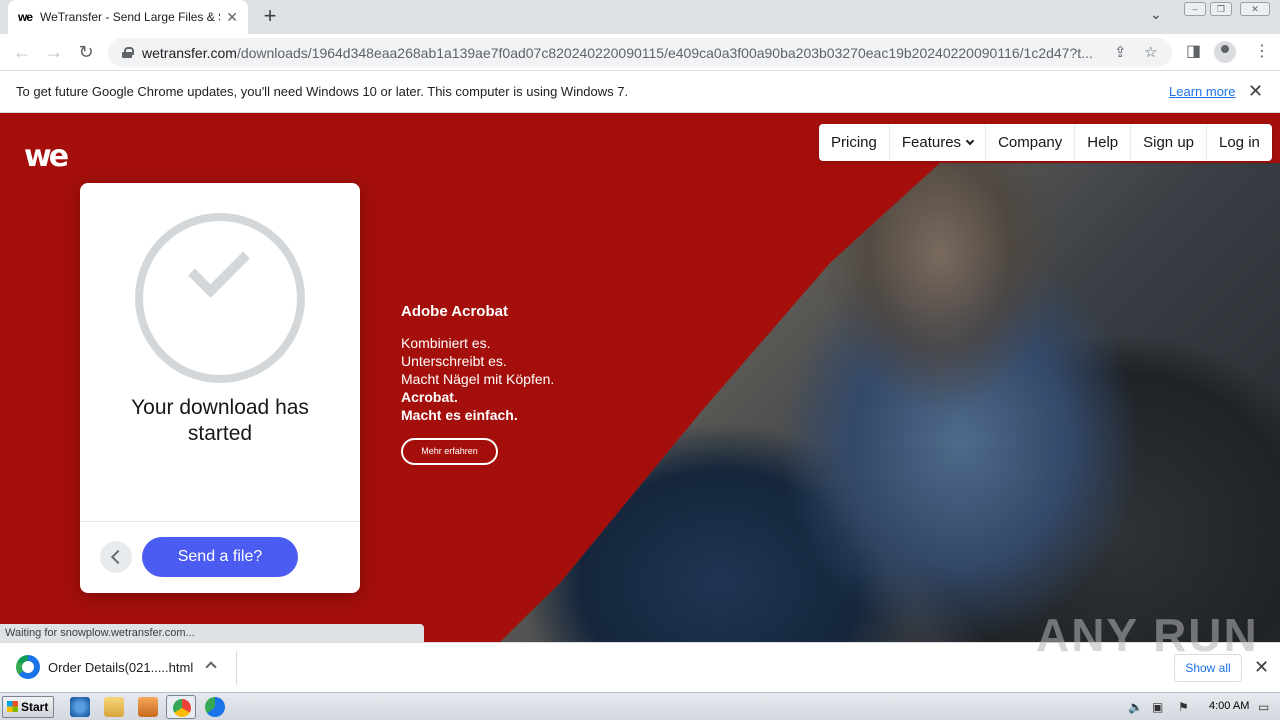 The image size is (1280, 720). Describe the element at coordinates (1135, 707) in the screenshot. I see `volume-icon: 🔈` at that location.